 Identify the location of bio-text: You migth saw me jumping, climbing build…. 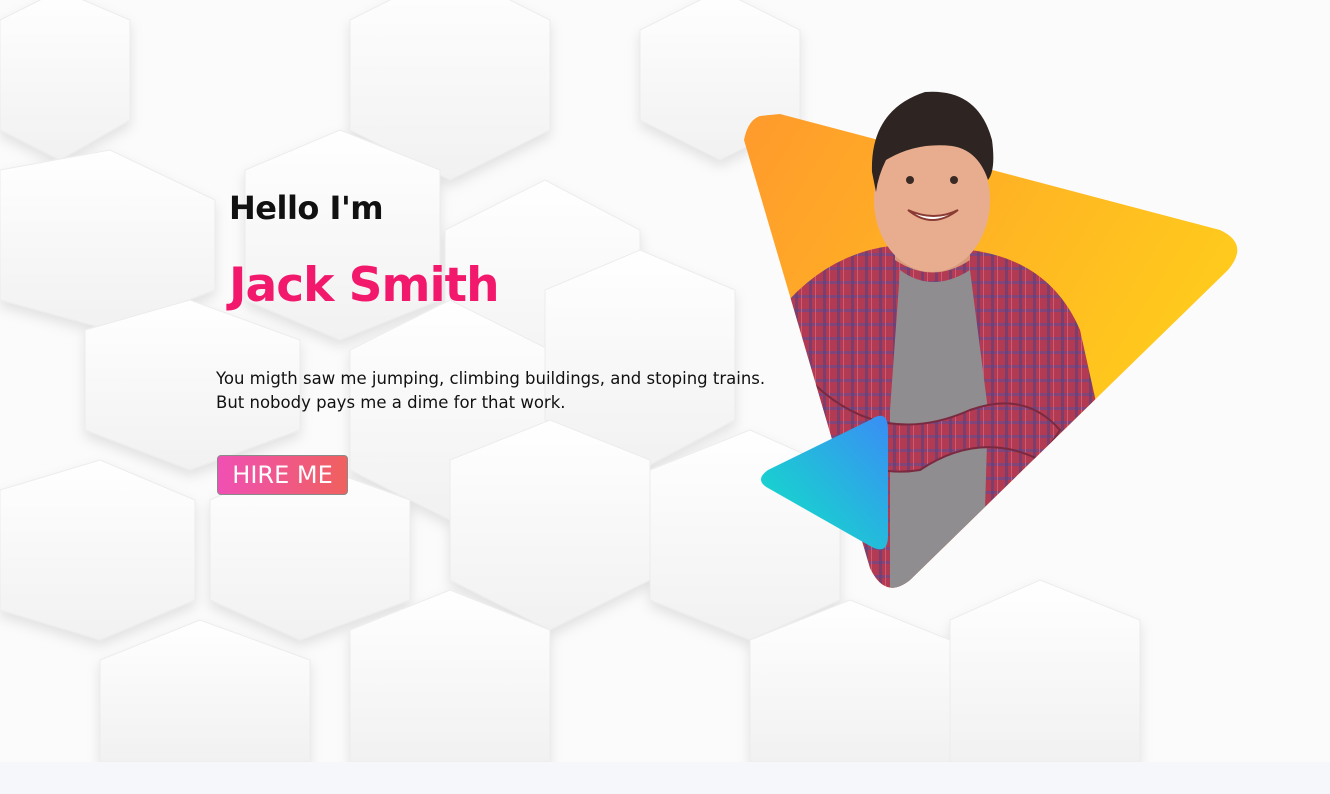
(506, 391).